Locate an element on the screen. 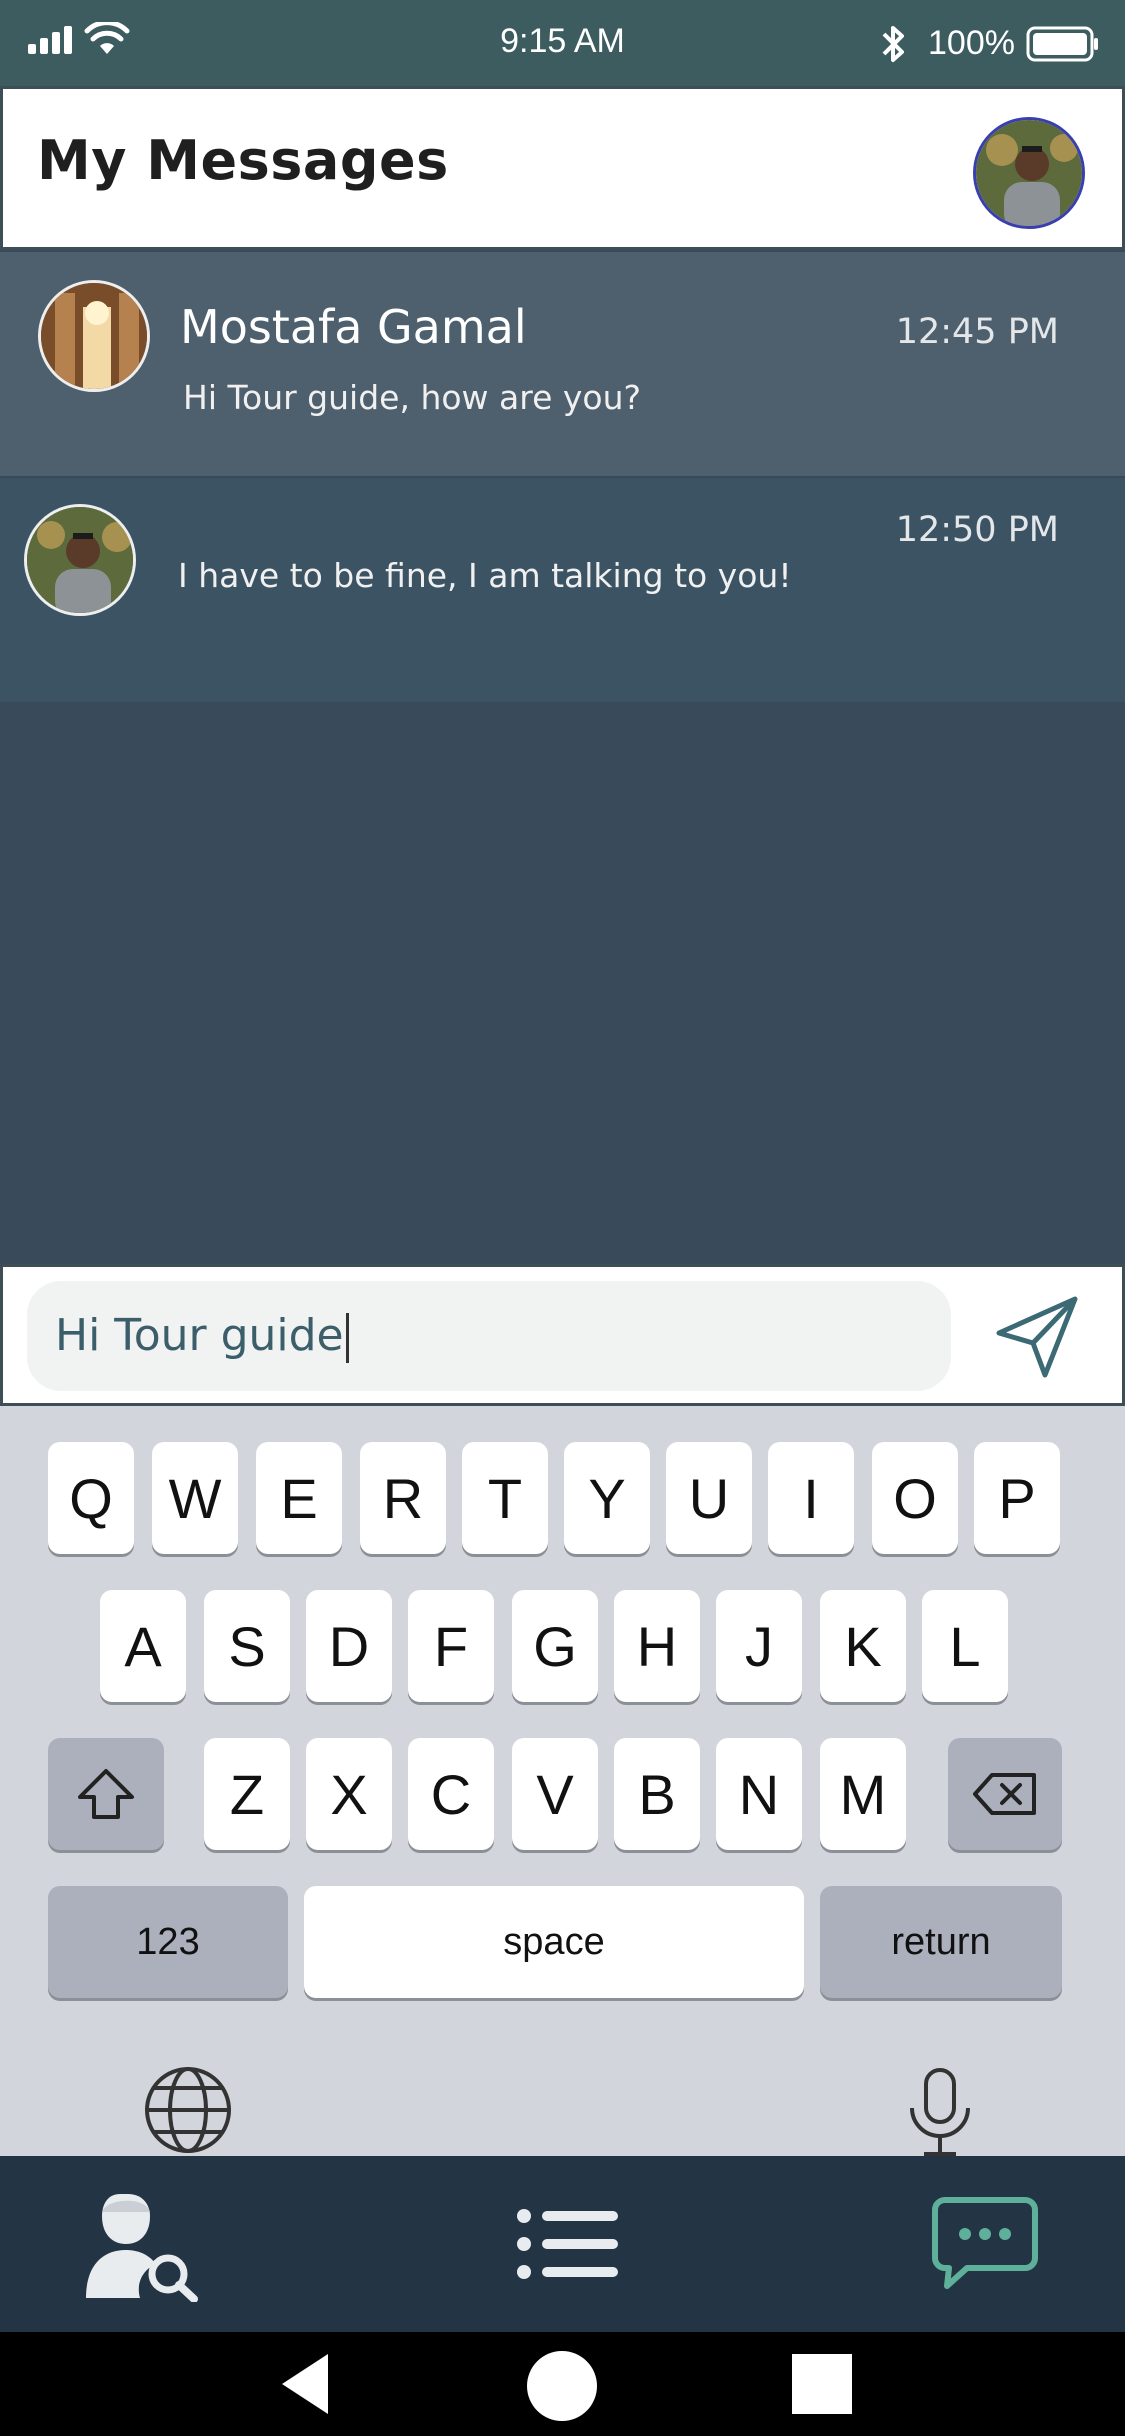  backspace-key is located at coordinates (1005, 1794).